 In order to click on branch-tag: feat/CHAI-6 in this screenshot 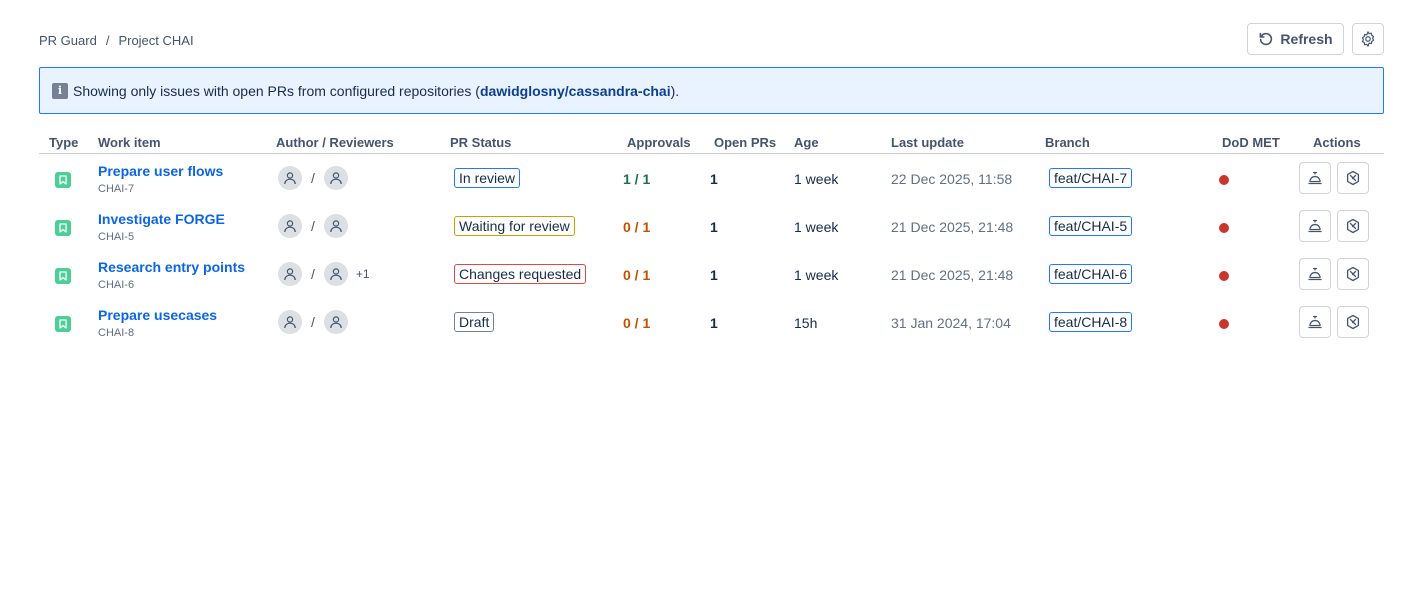, I will do `click(1091, 274)`.